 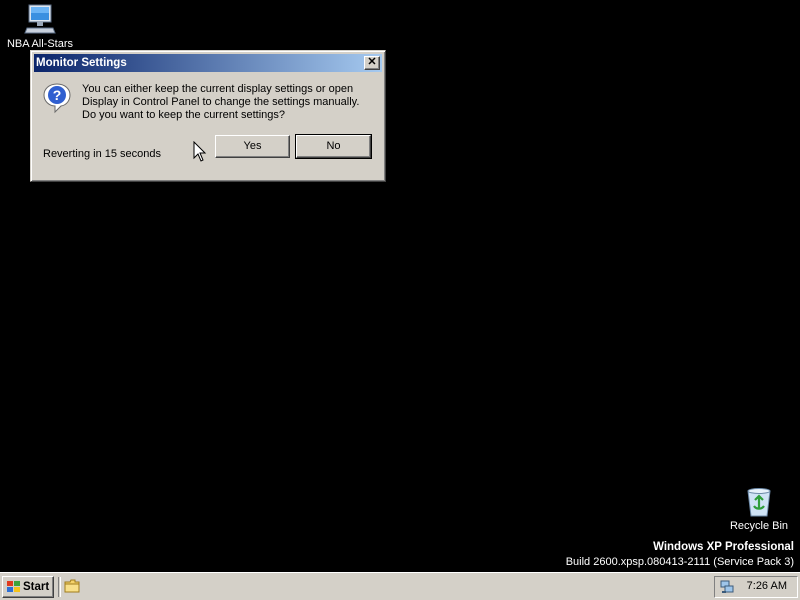 I want to click on desktop-icon-recycle-bin: Recycle Bin, so click(x=759, y=509).